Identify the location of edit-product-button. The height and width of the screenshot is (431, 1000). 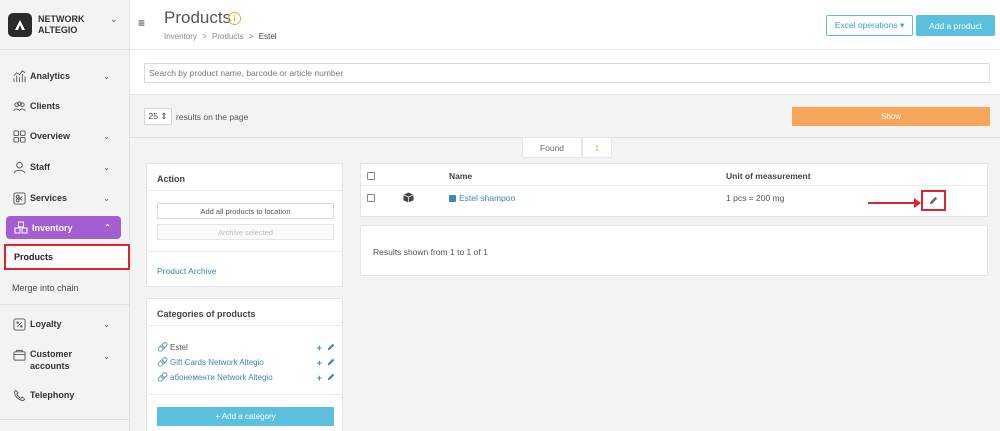
(933, 200).